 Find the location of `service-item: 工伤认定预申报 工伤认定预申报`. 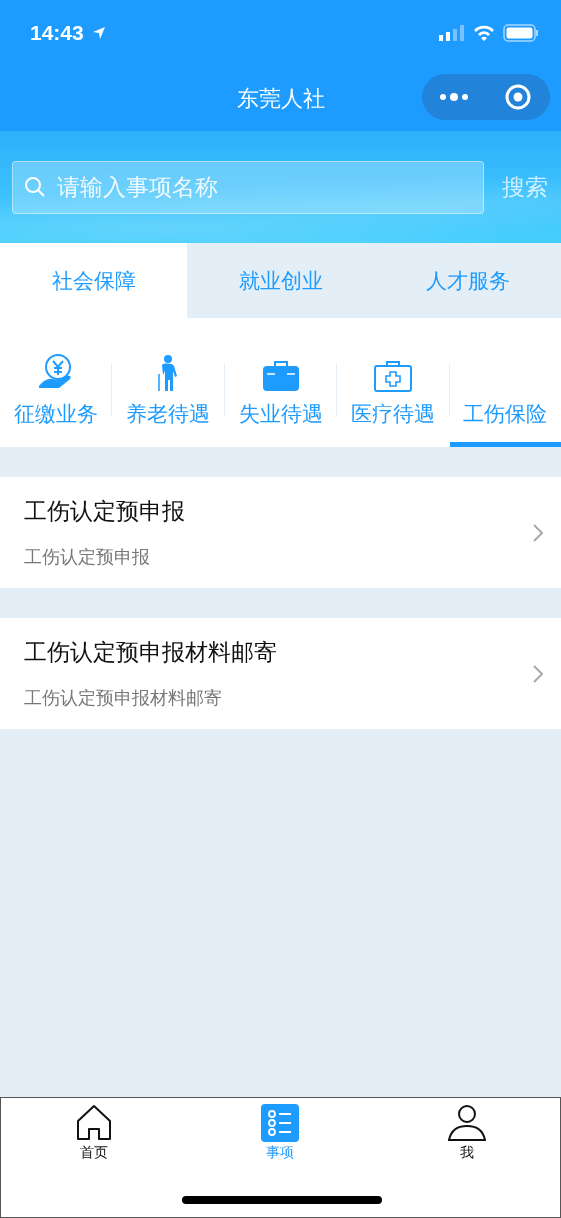

service-item: 工伤认定预申报 工伤认定预申报 is located at coordinates (280, 532).